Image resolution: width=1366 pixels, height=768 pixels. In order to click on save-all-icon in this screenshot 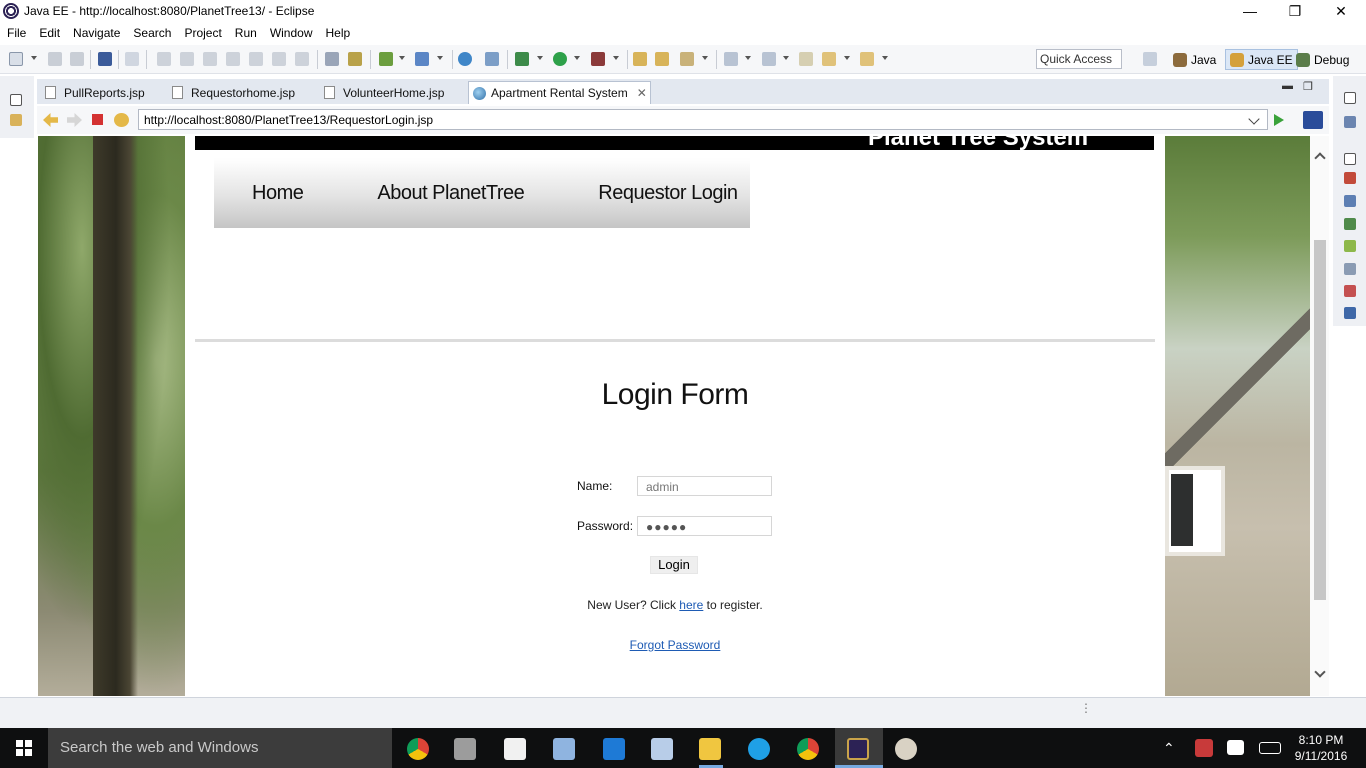, I will do `click(77, 59)`.